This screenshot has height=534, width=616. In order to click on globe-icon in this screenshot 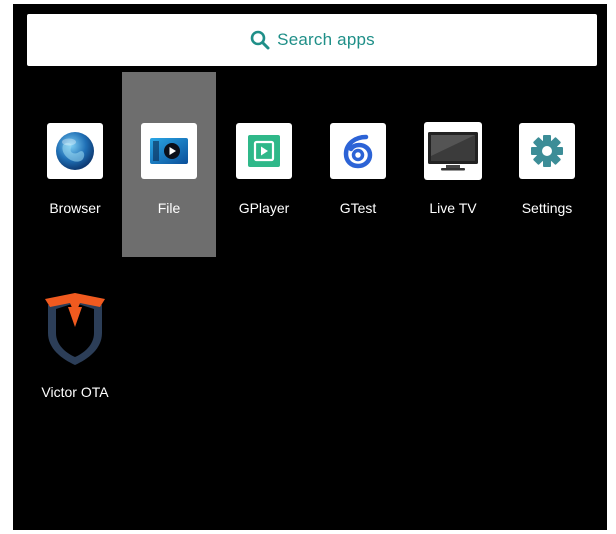, I will do `click(75, 151)`.